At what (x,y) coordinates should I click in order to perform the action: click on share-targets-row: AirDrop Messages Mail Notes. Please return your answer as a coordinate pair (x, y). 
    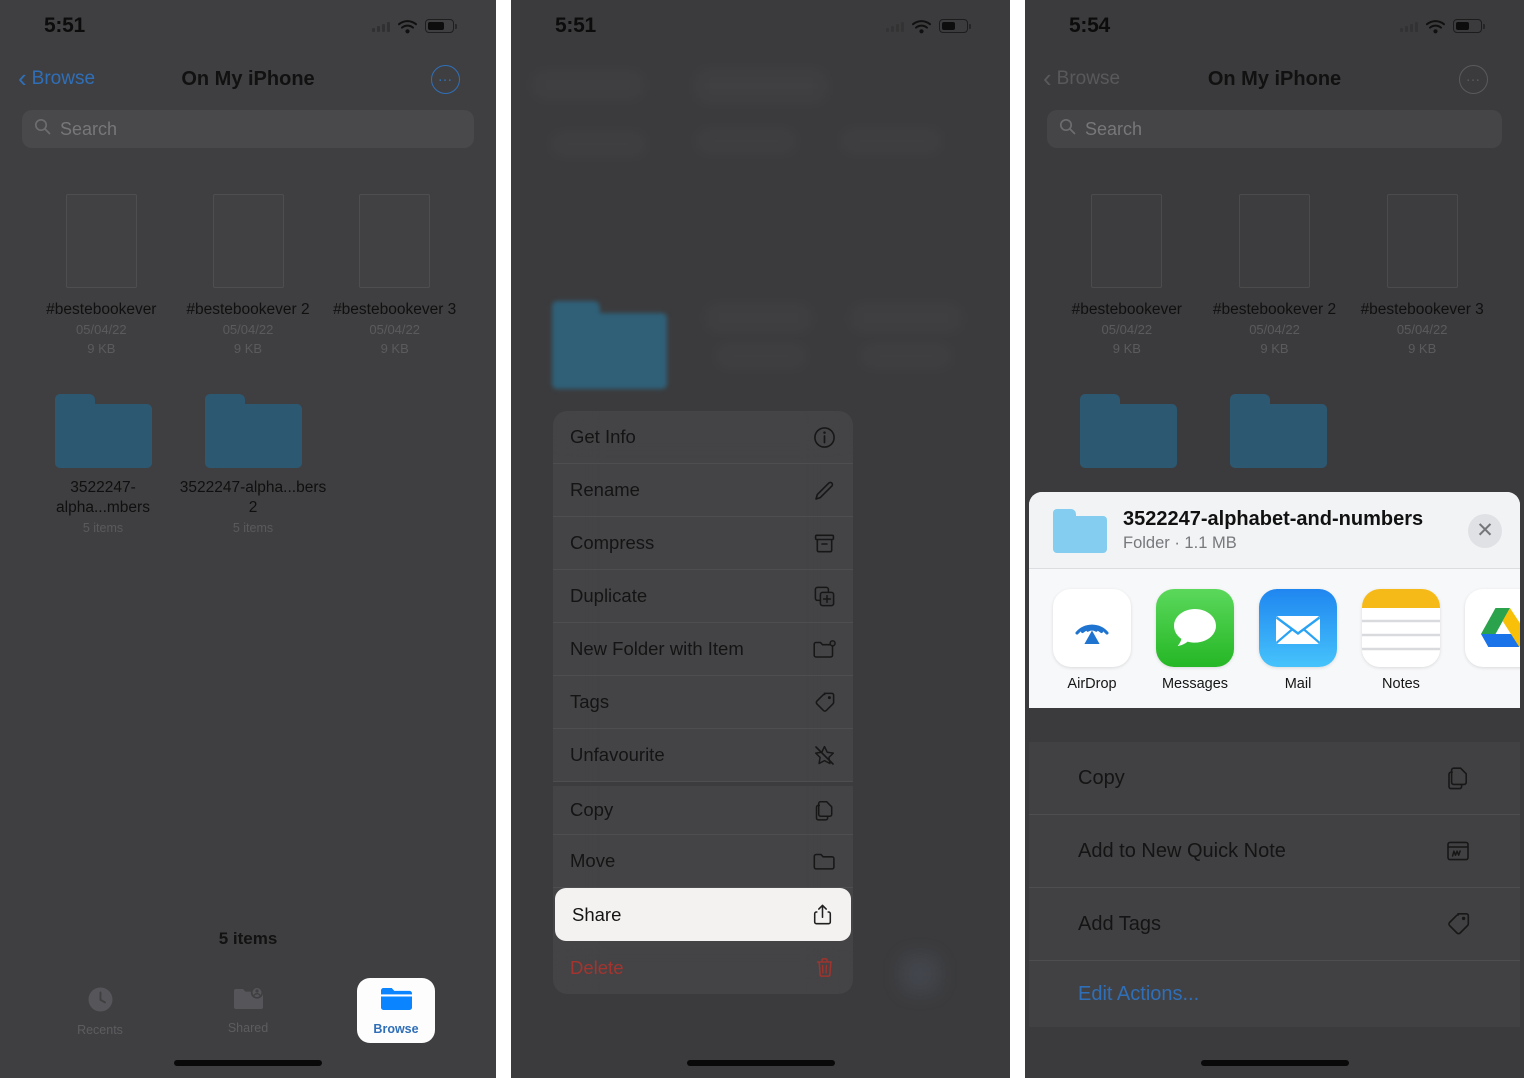
    Looking at the image, I should click on (1274, 638).